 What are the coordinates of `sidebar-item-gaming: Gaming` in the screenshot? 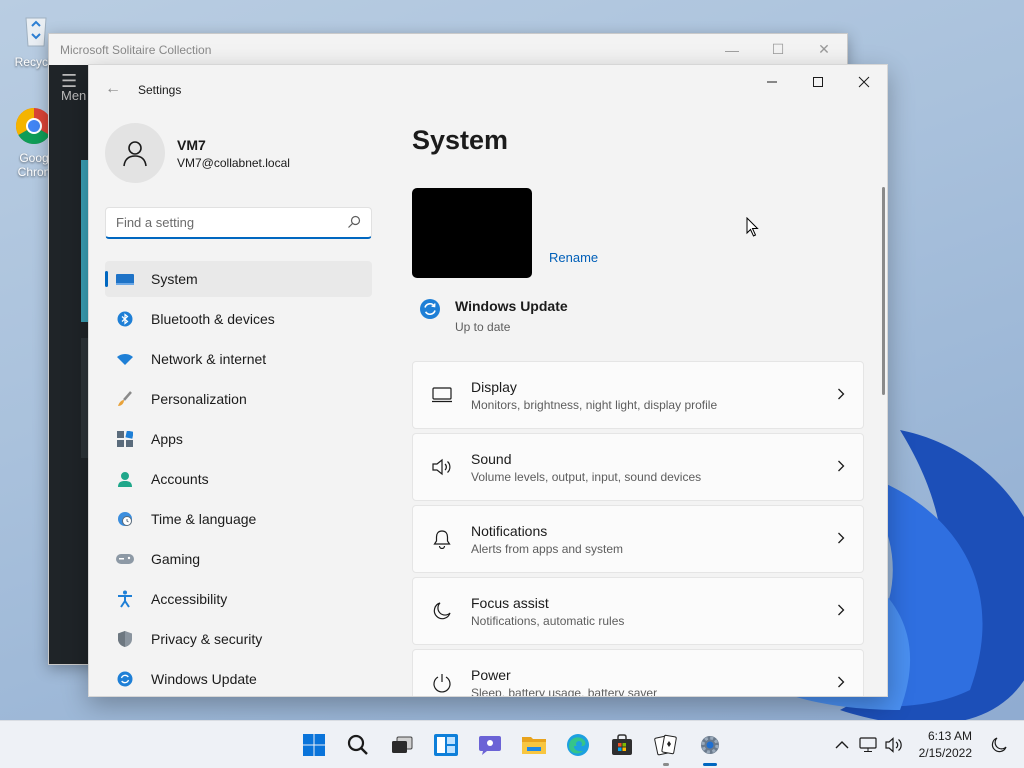 It's located at (238, 559).